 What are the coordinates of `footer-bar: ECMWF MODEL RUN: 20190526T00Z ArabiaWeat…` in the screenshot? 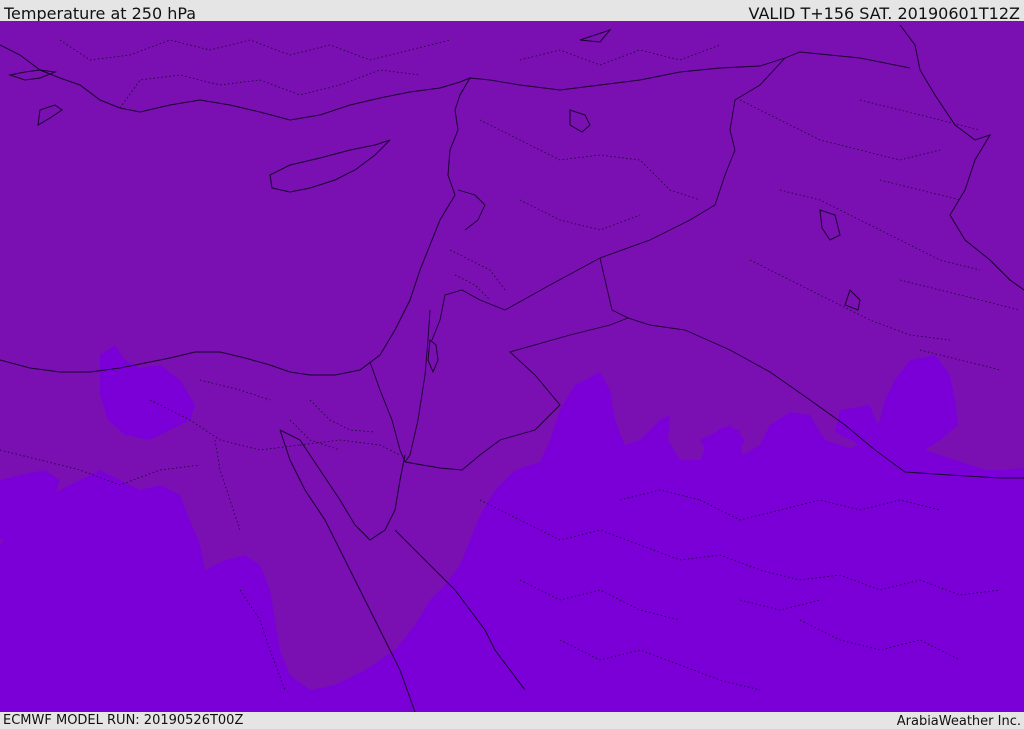 It's located at (512, 720).